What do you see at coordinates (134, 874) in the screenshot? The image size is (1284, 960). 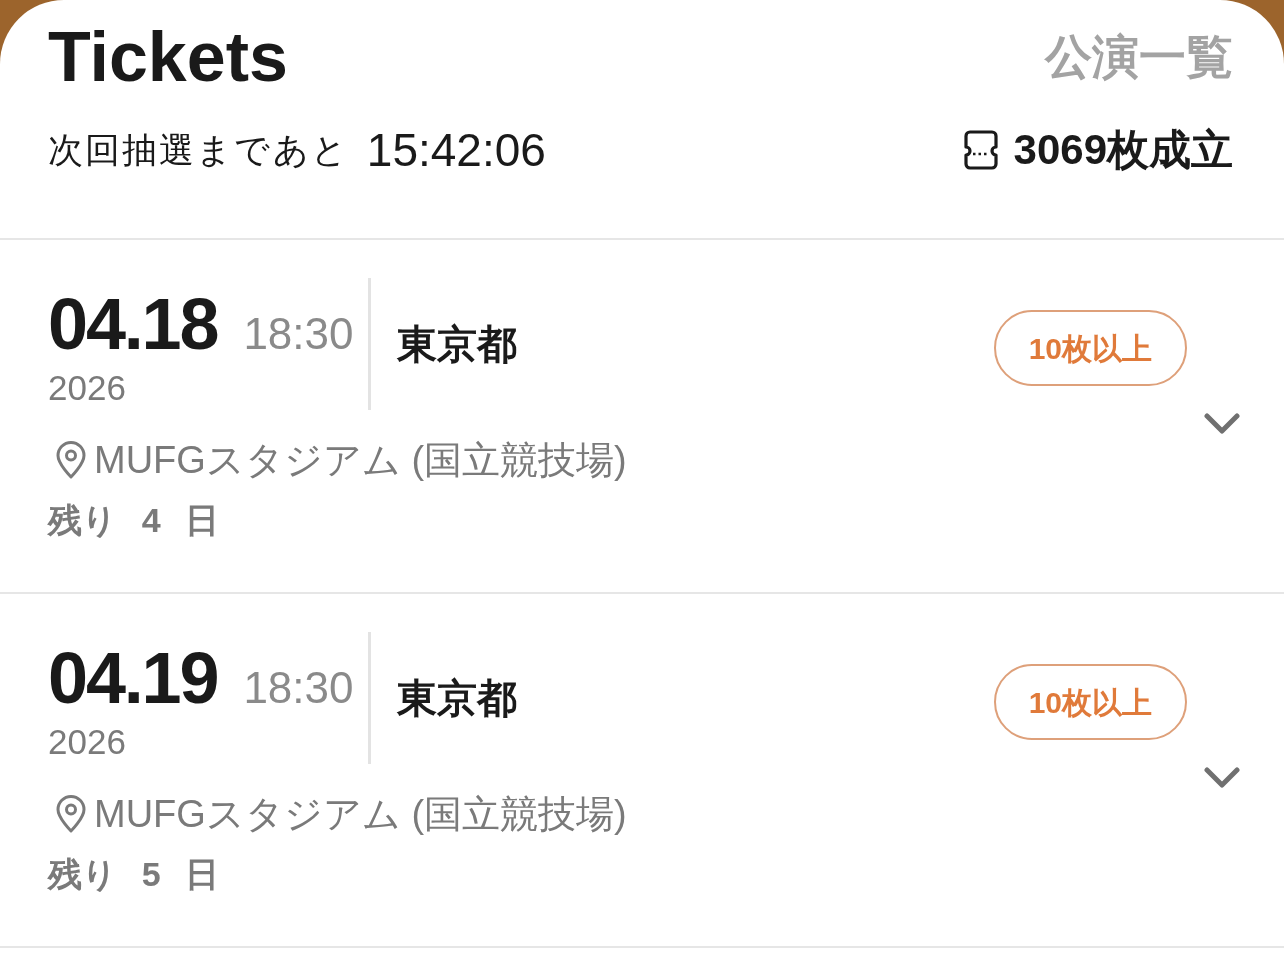 I see `days-remaining: 残り 5 日` at bounding box center [134, 874].